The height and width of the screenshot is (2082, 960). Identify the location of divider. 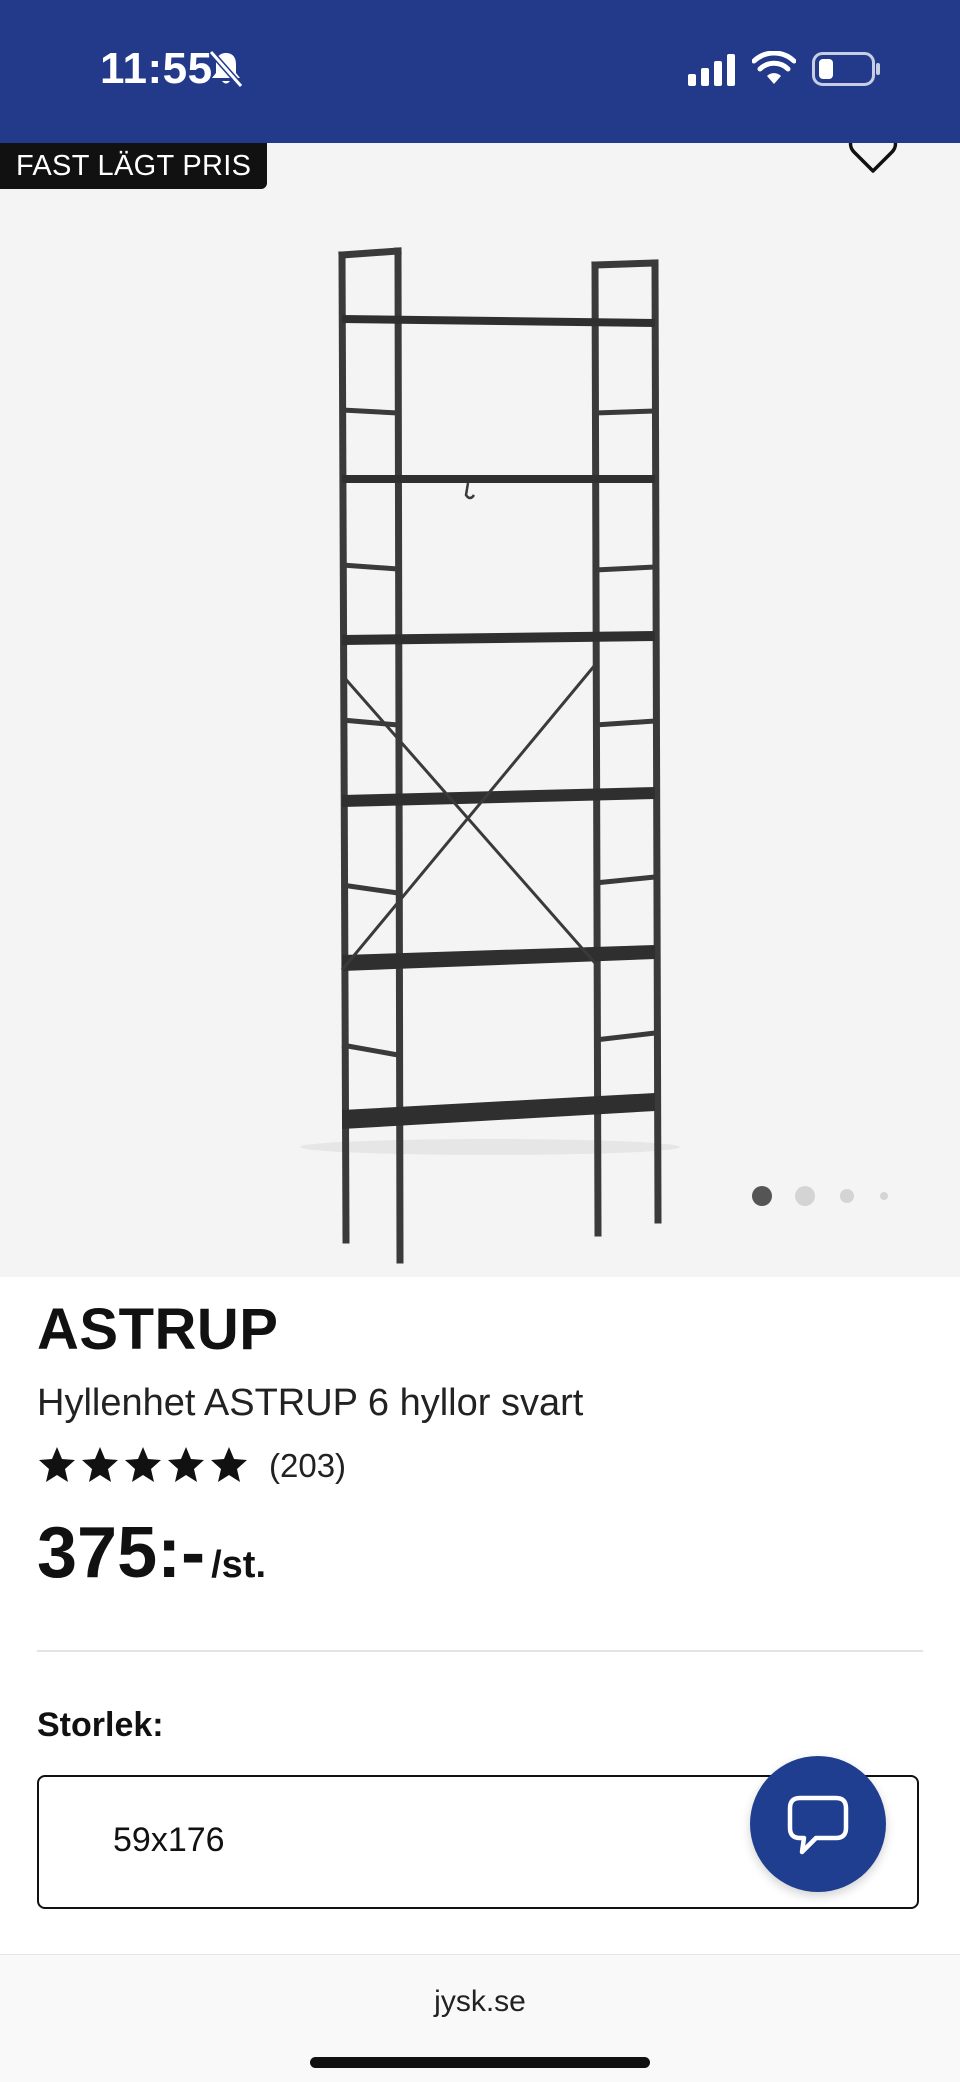
(480, 1651).